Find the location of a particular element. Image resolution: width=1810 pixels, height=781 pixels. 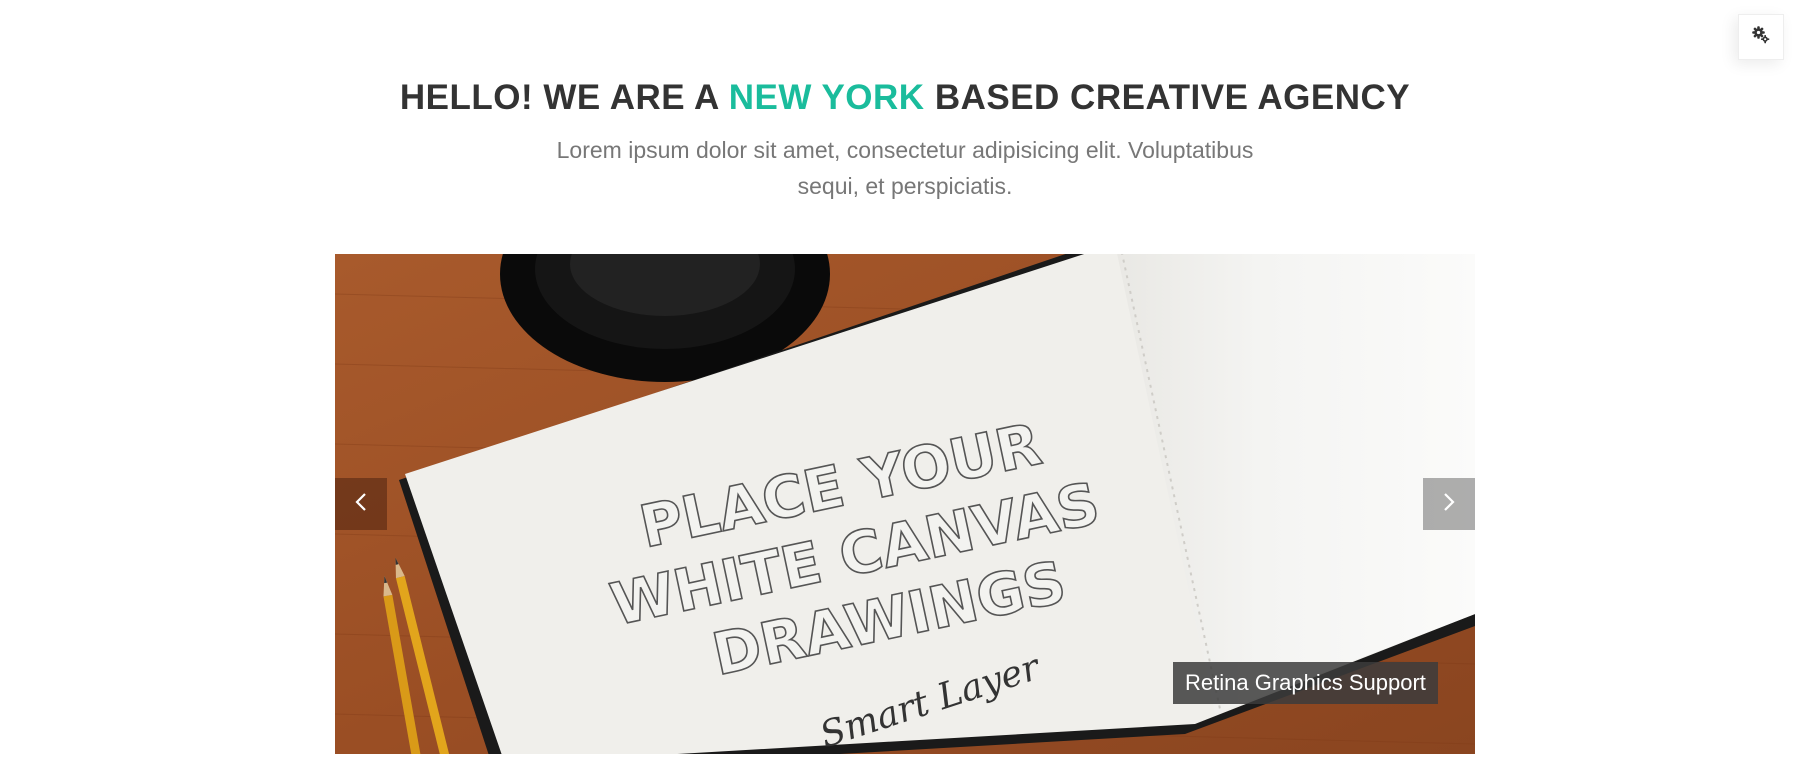

chevron-right-icon is located at coordinates (1449, 504).